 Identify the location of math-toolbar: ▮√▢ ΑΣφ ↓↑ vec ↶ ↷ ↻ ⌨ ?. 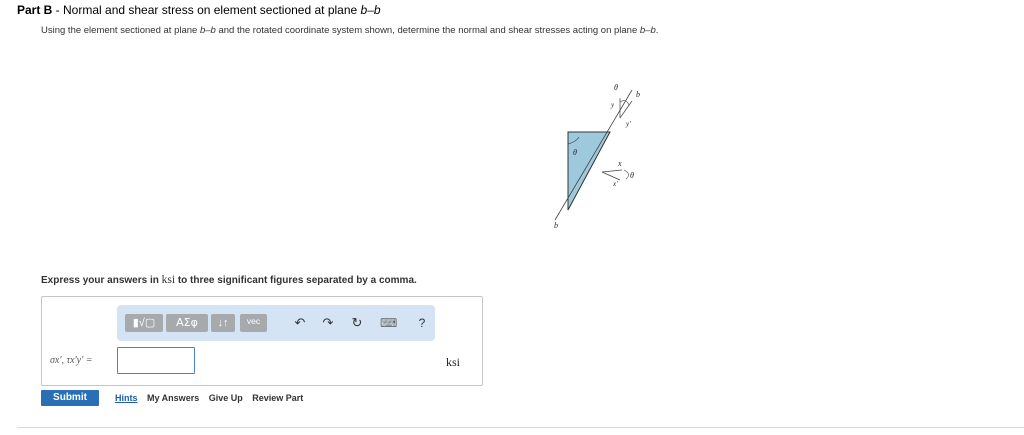
(276, 323).